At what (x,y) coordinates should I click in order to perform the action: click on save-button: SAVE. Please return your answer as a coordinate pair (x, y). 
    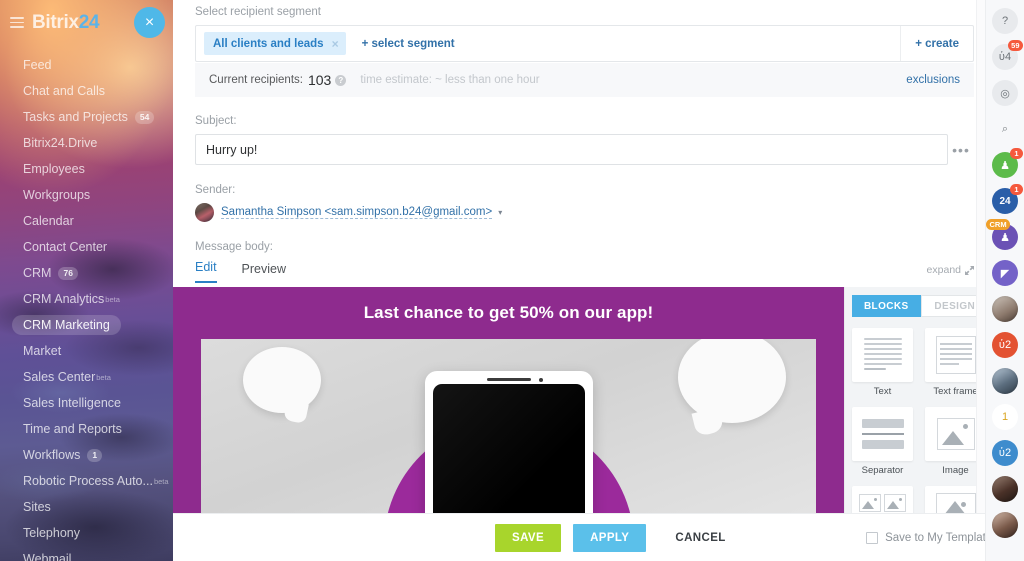
    Looking at the image, I should click on (528, 537).